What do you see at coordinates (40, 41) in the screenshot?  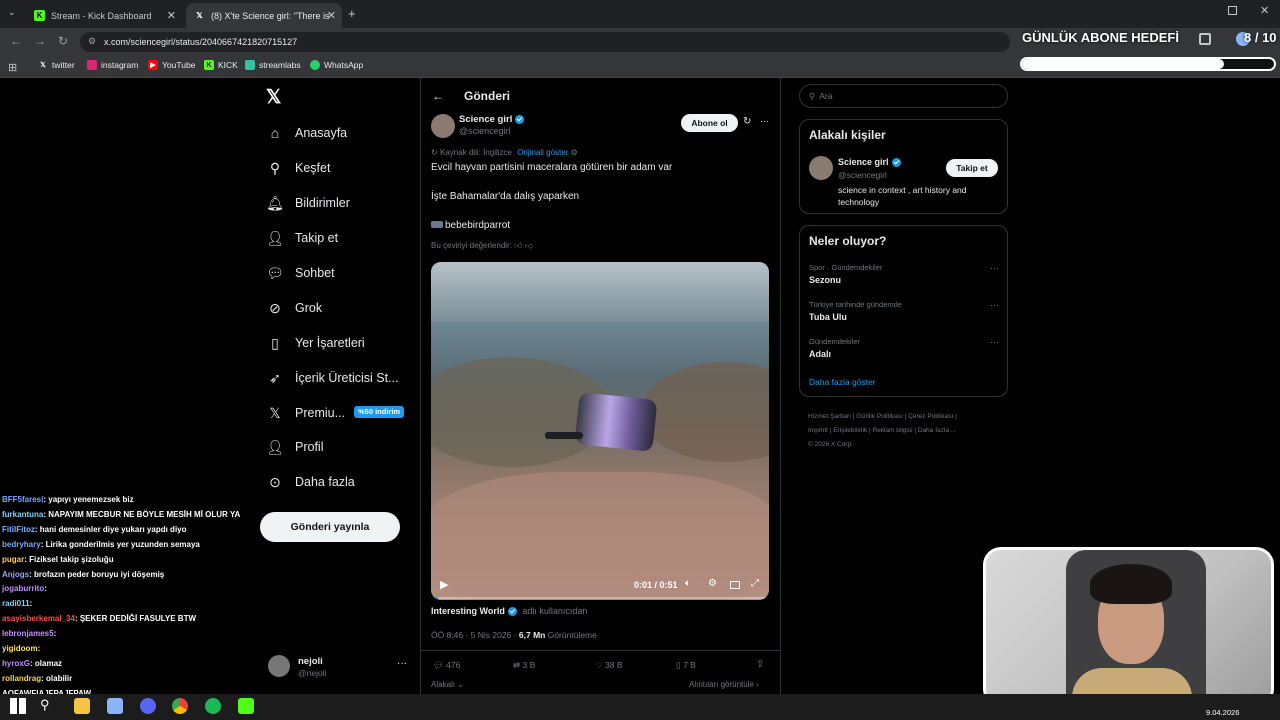 I see `forward-icon: →` at bounding box center [40, 41].